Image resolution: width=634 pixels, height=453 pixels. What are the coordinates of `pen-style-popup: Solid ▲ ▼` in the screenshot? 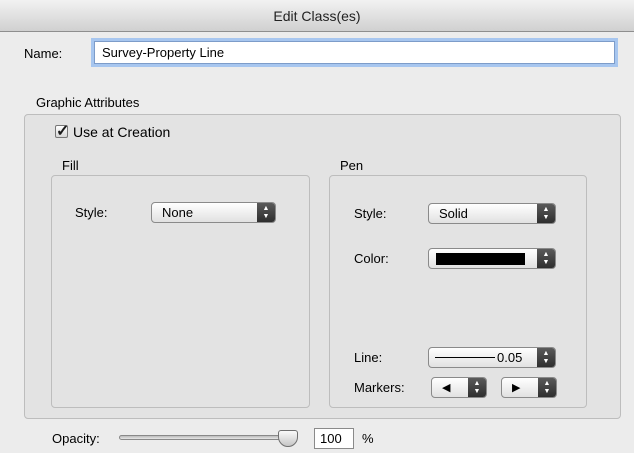 It's located at (492, 213).